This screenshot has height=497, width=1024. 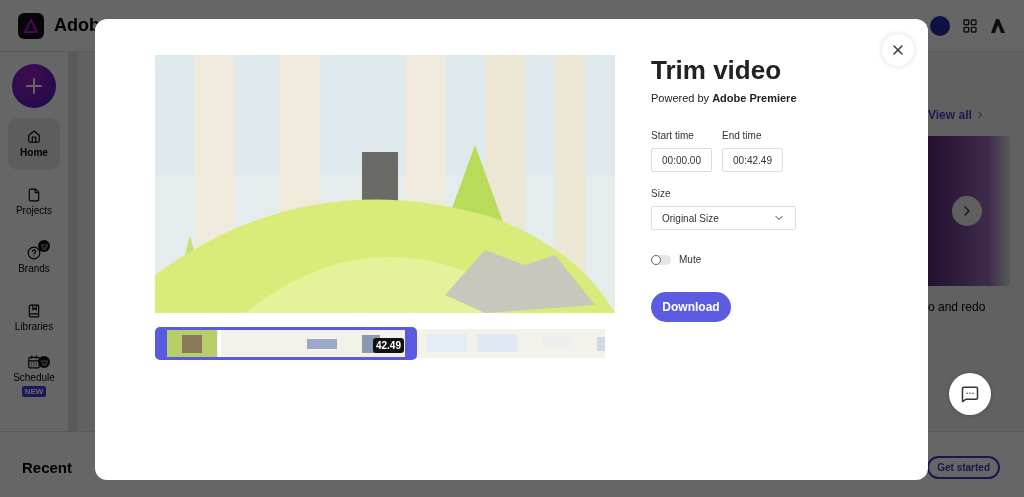 I want to click on field-label: Size, so click(x=661, y=193).